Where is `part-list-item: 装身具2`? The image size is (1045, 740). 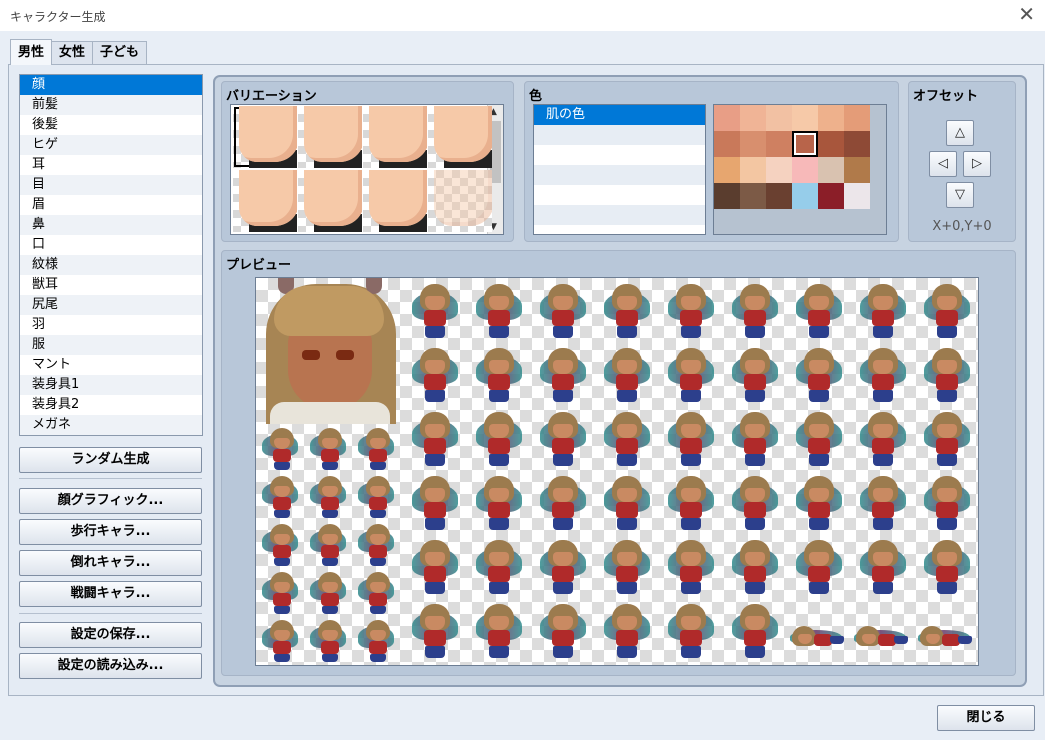 part-list-item: 装身具2 is located at coordinates (111, 405).